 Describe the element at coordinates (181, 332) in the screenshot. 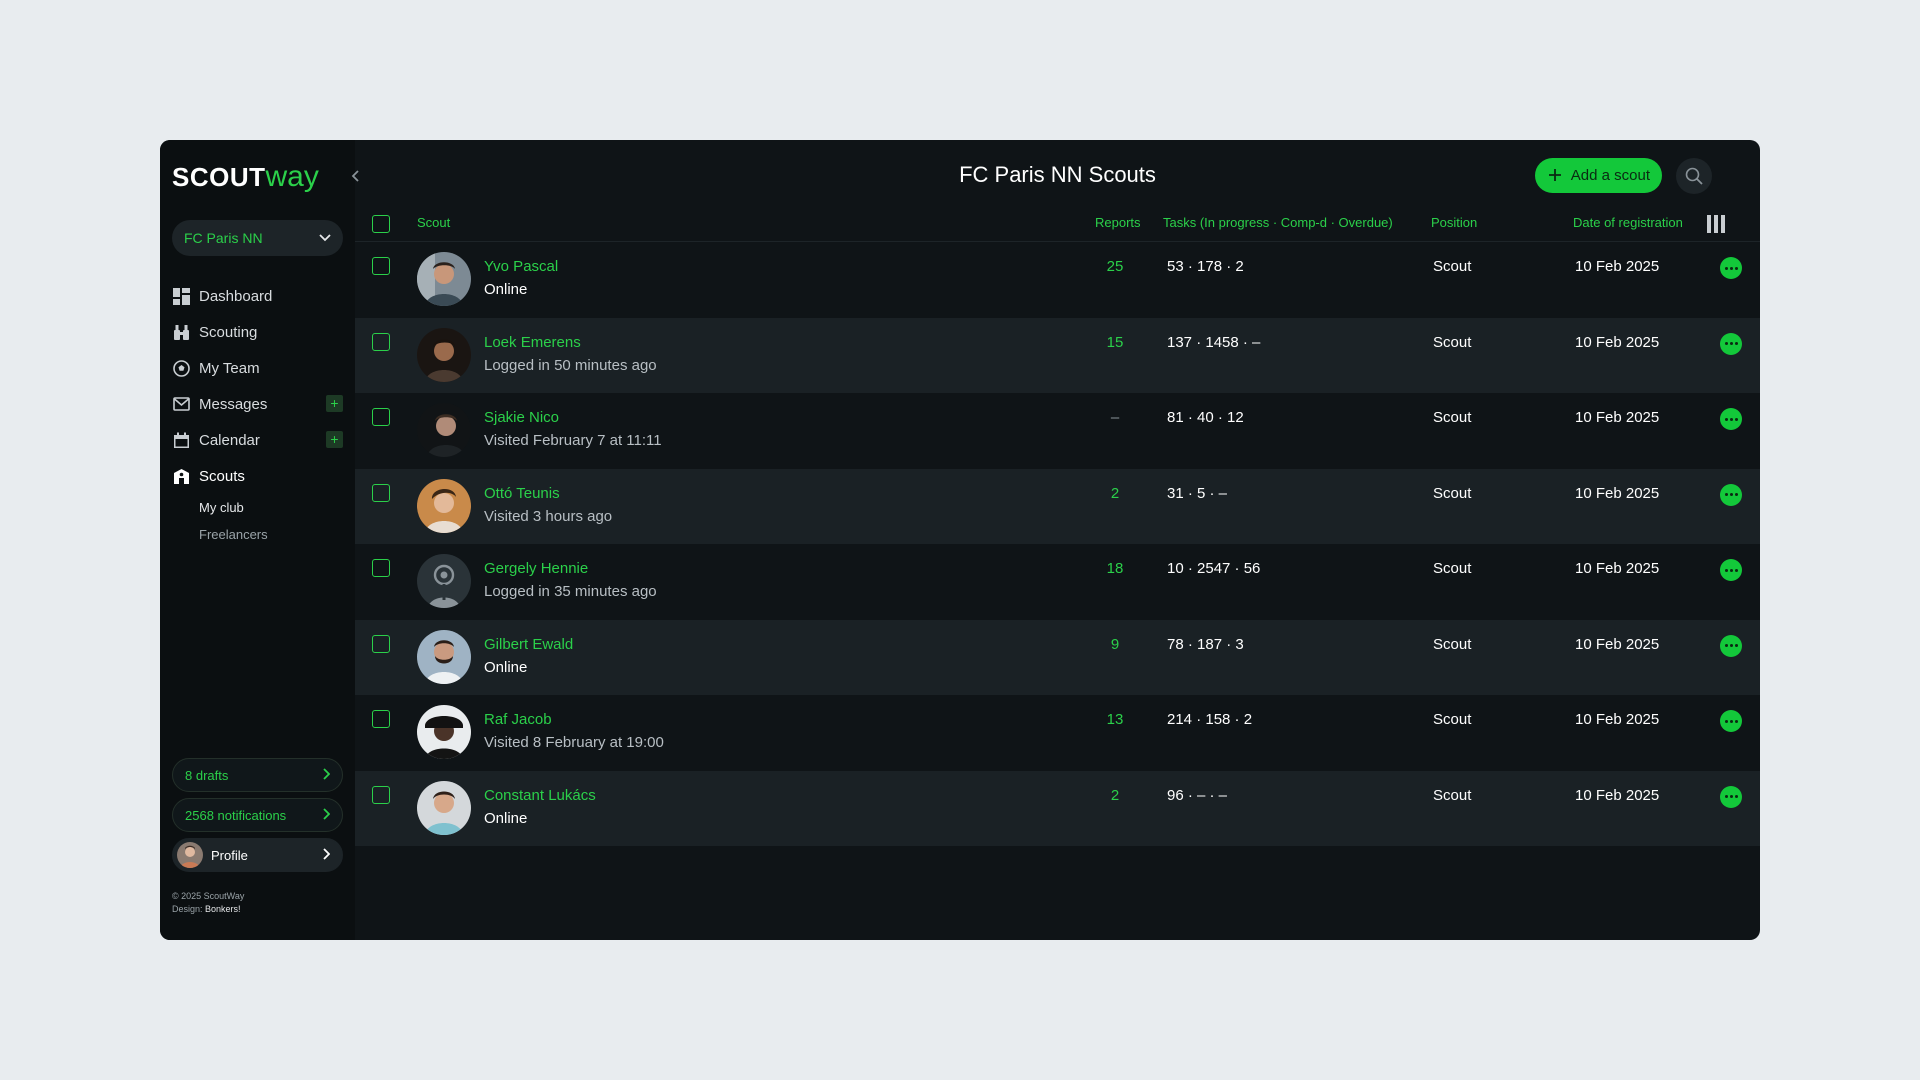

I see `binoculars-icon` at that location.